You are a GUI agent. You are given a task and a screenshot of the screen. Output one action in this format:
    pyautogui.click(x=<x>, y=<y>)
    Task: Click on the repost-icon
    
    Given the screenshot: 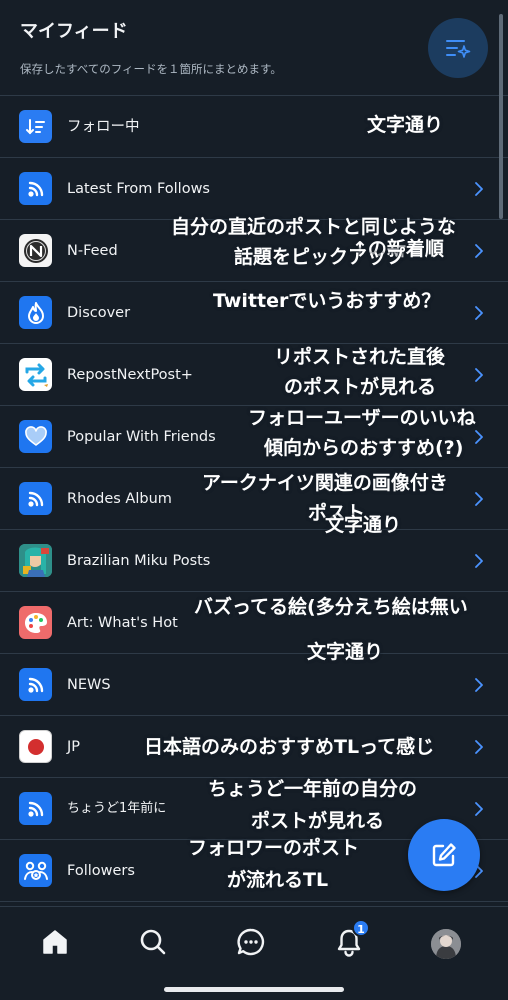 What is the action you would take?
    pyautogui.click(x=35, y=374)
    